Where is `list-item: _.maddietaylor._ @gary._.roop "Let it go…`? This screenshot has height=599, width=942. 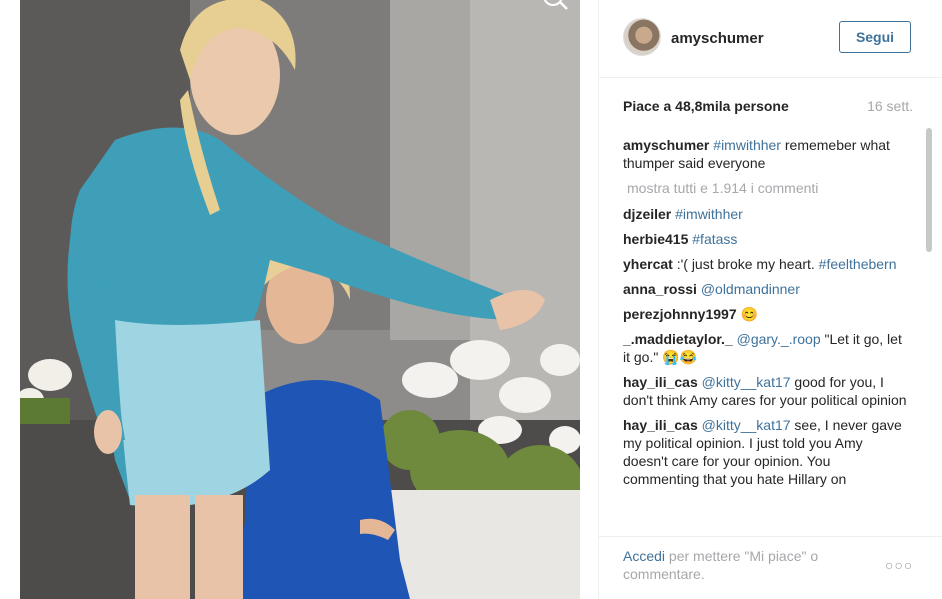 list-item: _.maddietaylor._ @gary._.roop "Let it go… is located at coordinates (766, 348).